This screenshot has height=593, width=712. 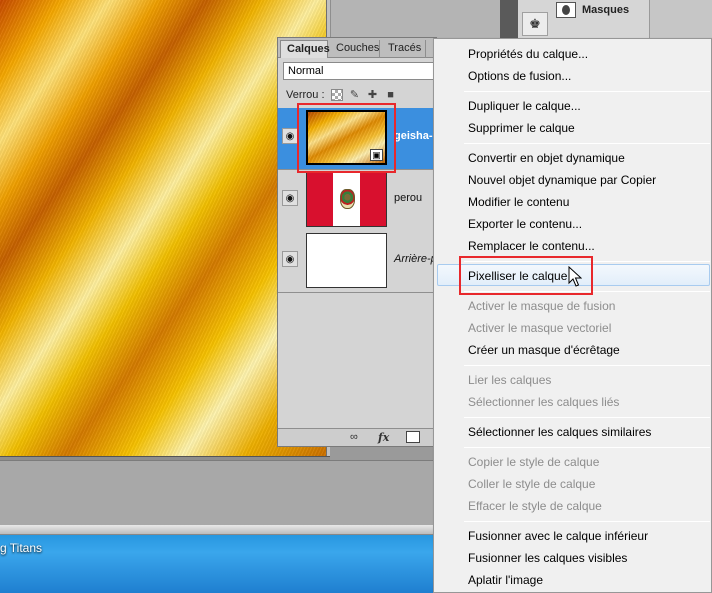 What do you see at coordinates (575, 276) in the screenshot?
I see `mouse-pointer-icon` at bounding box center [575, 276].